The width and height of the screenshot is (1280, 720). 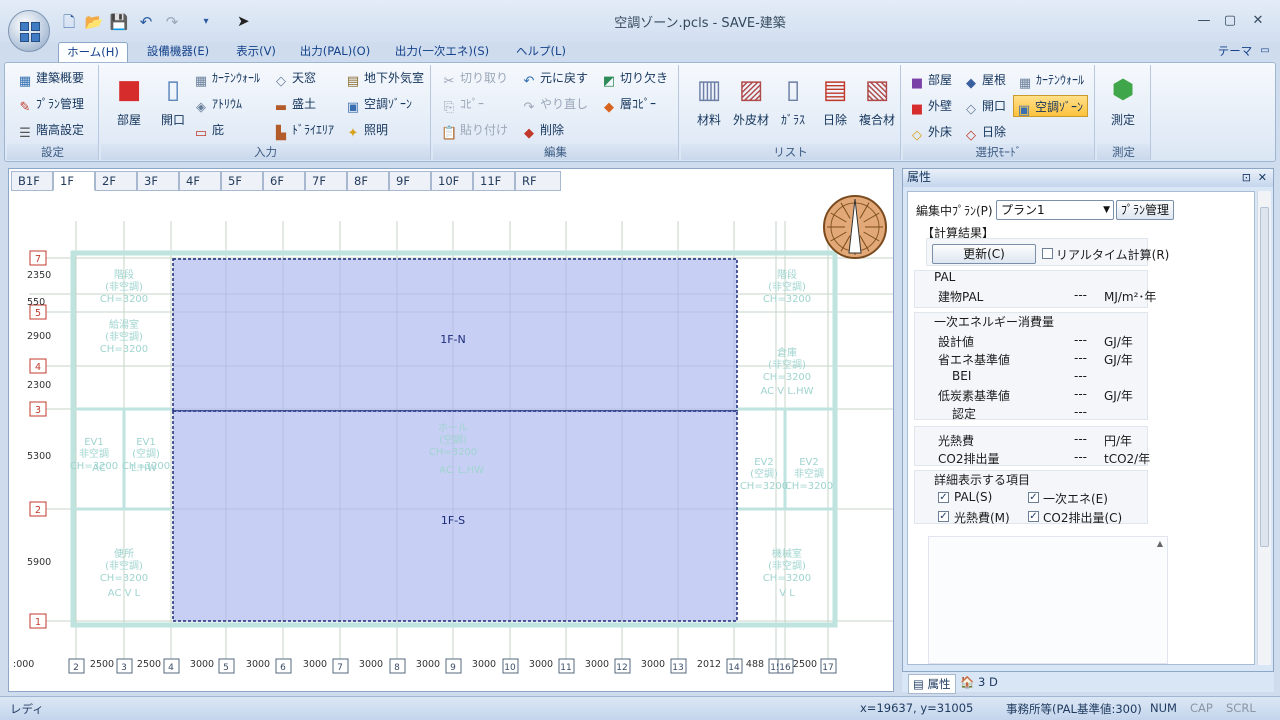 I want to click on room-label: 非空調, so click(x=94, y=453).